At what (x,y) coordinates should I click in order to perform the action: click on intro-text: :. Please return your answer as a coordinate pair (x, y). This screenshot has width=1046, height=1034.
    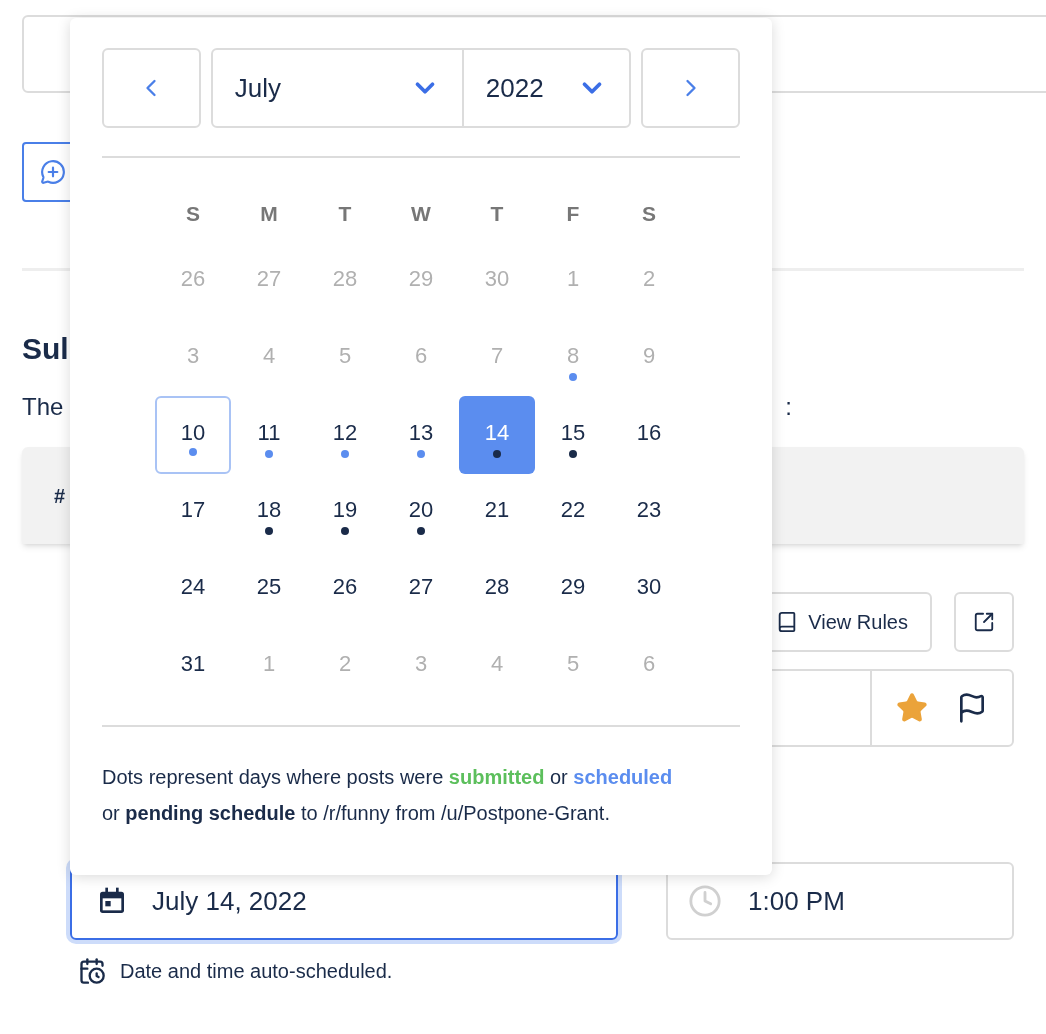
    Looking at the image, I should click on (788, 407).